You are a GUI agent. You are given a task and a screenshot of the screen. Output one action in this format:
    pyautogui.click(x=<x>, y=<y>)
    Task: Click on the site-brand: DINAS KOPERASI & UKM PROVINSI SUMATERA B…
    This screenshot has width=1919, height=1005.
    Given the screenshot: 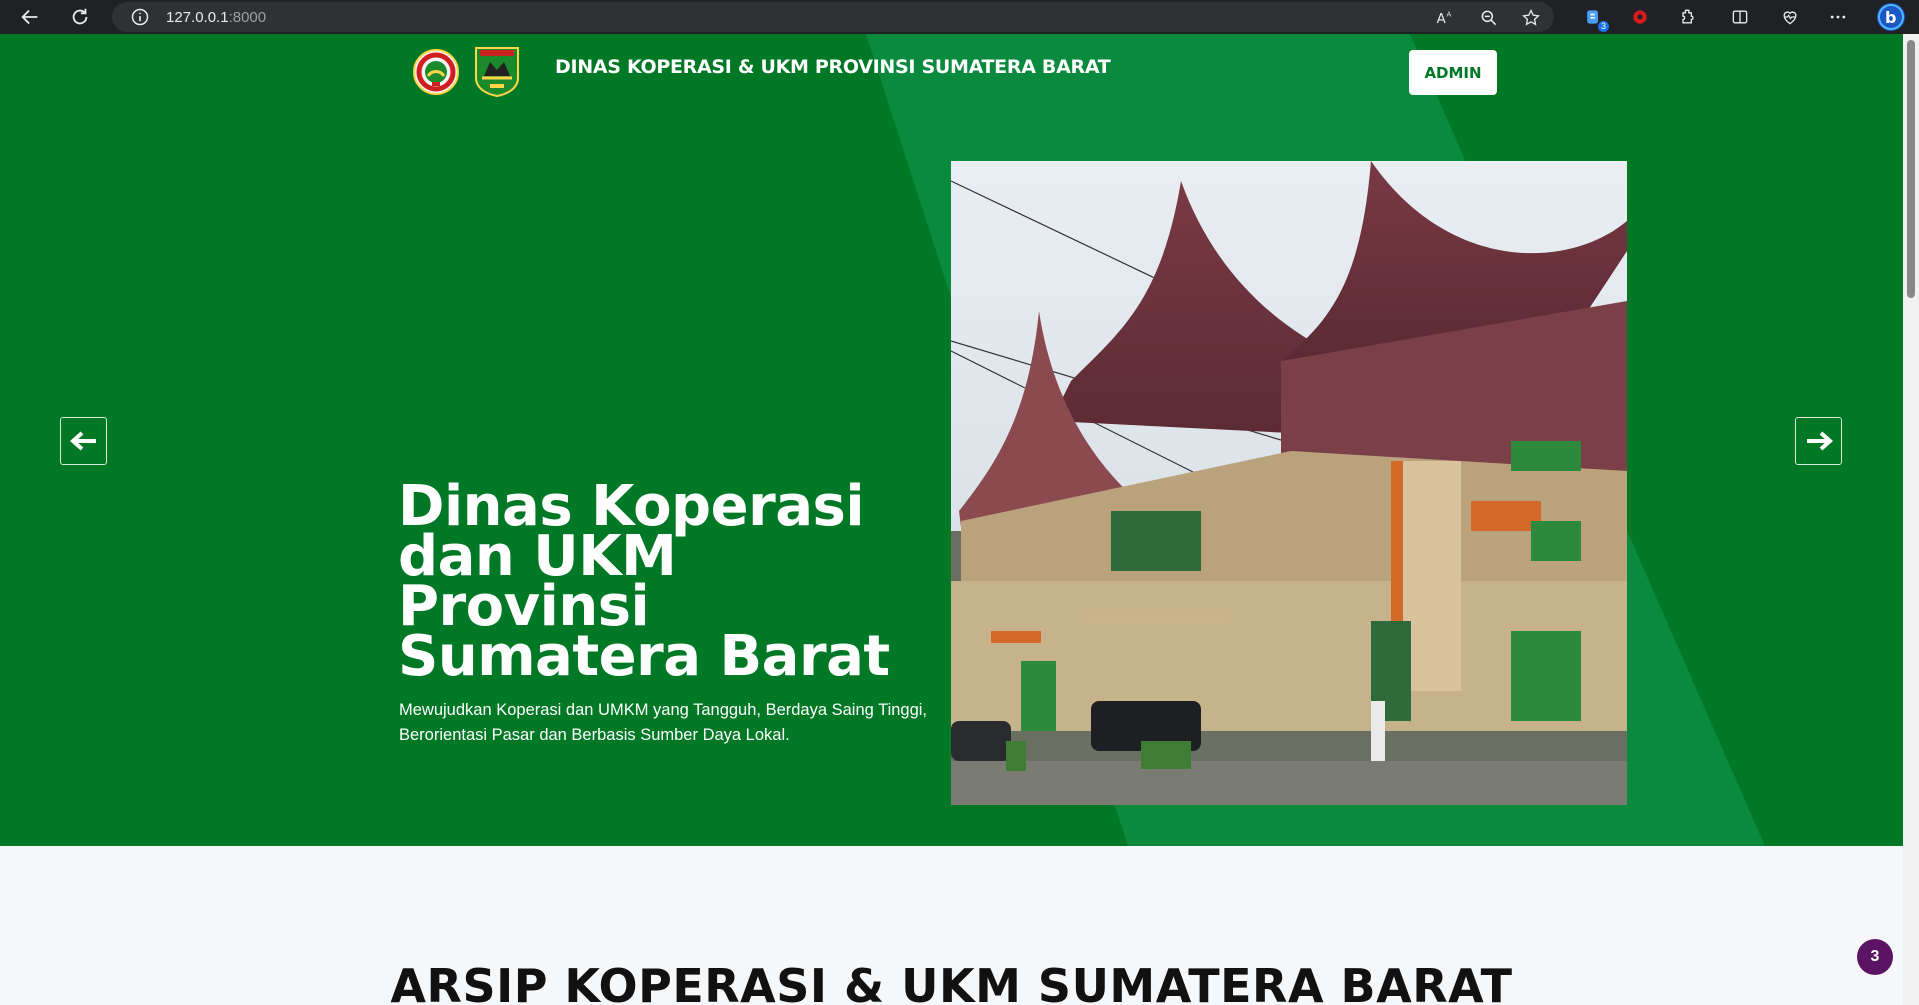 What is the action you would take?
    pyautogui.click(x=833, y=67)
    